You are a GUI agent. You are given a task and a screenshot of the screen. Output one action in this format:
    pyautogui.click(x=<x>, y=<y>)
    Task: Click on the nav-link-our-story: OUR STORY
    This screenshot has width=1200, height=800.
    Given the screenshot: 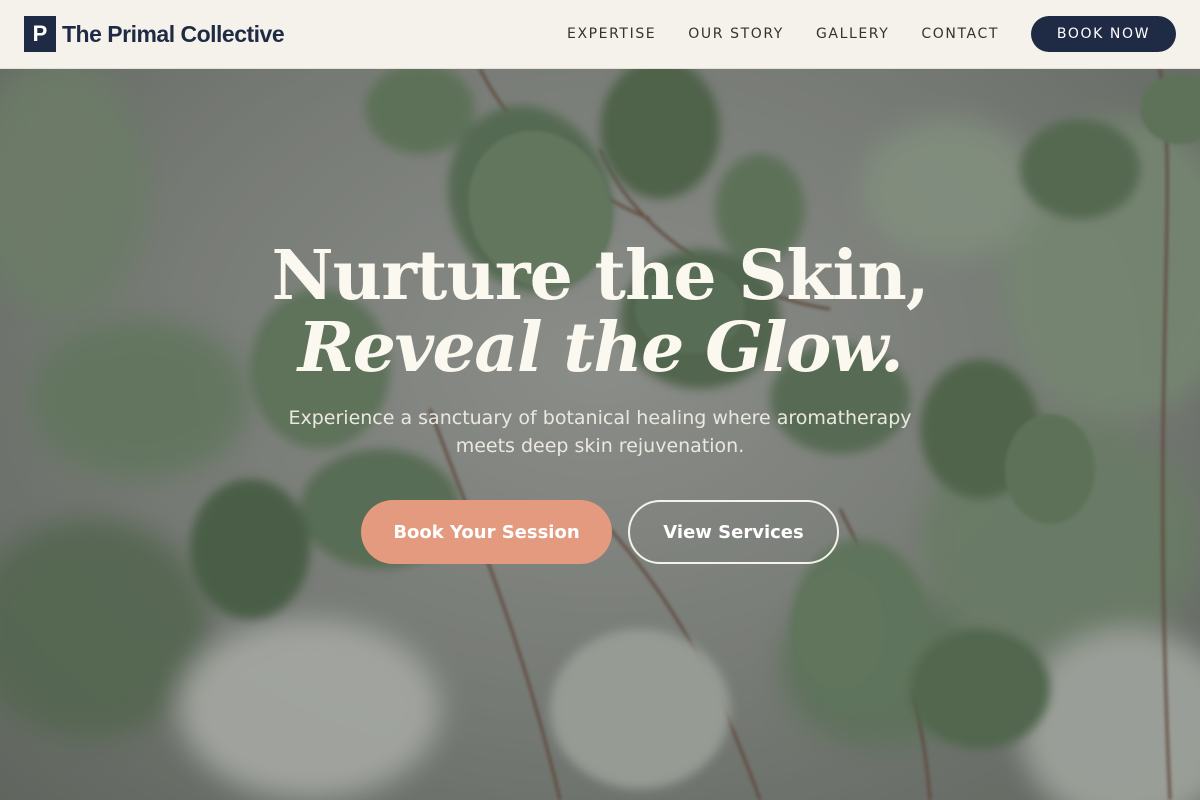 What is the action you would take?
    pyautogui.click(x=736, y=34)
    